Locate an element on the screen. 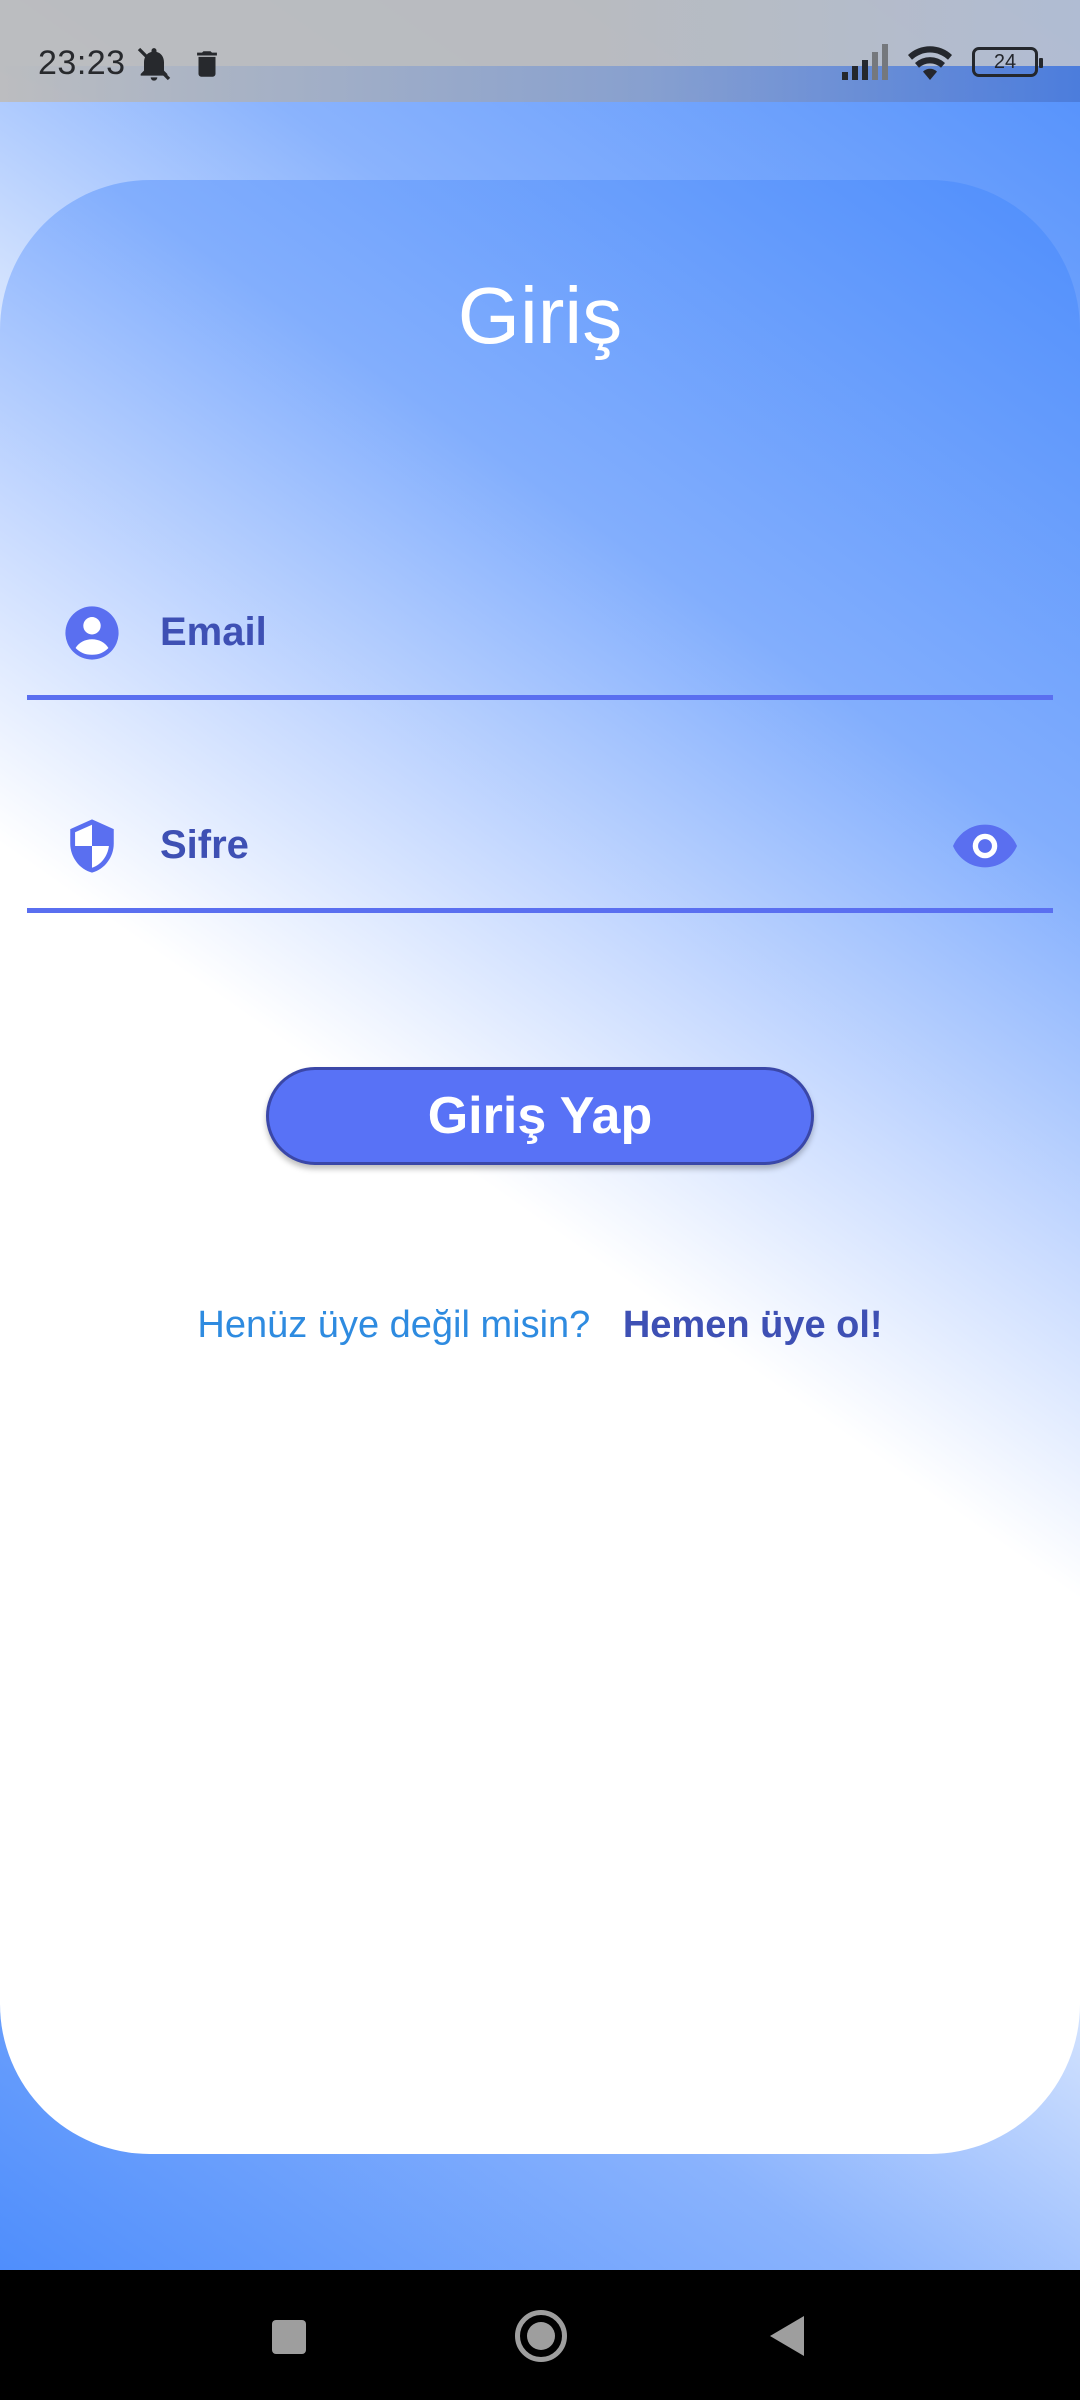  page-title: Giriş is located at coordinates (540, 315).